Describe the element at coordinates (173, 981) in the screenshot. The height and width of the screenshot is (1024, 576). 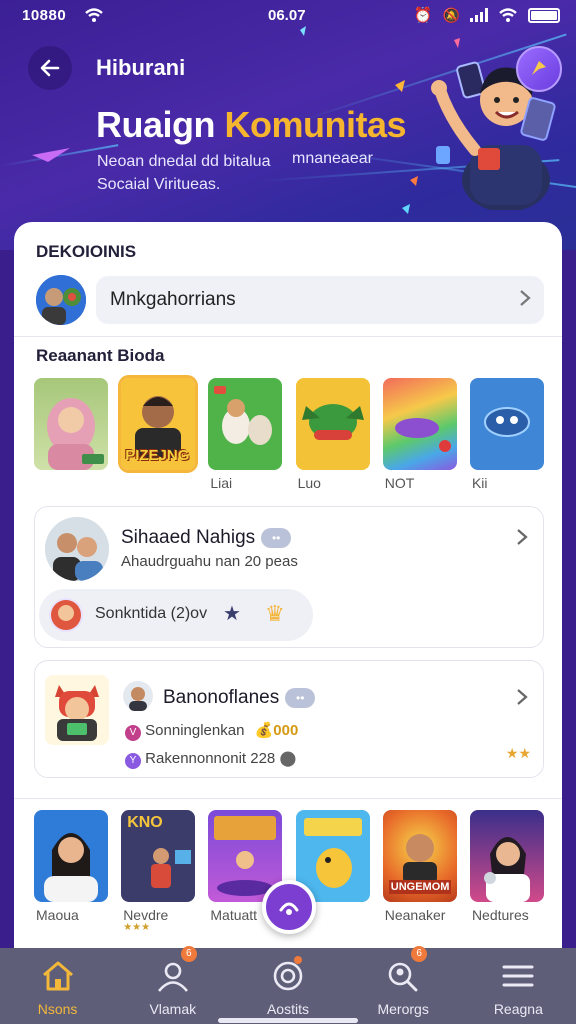
I see `nav-item-profile: 6 Vlamak` at that location.